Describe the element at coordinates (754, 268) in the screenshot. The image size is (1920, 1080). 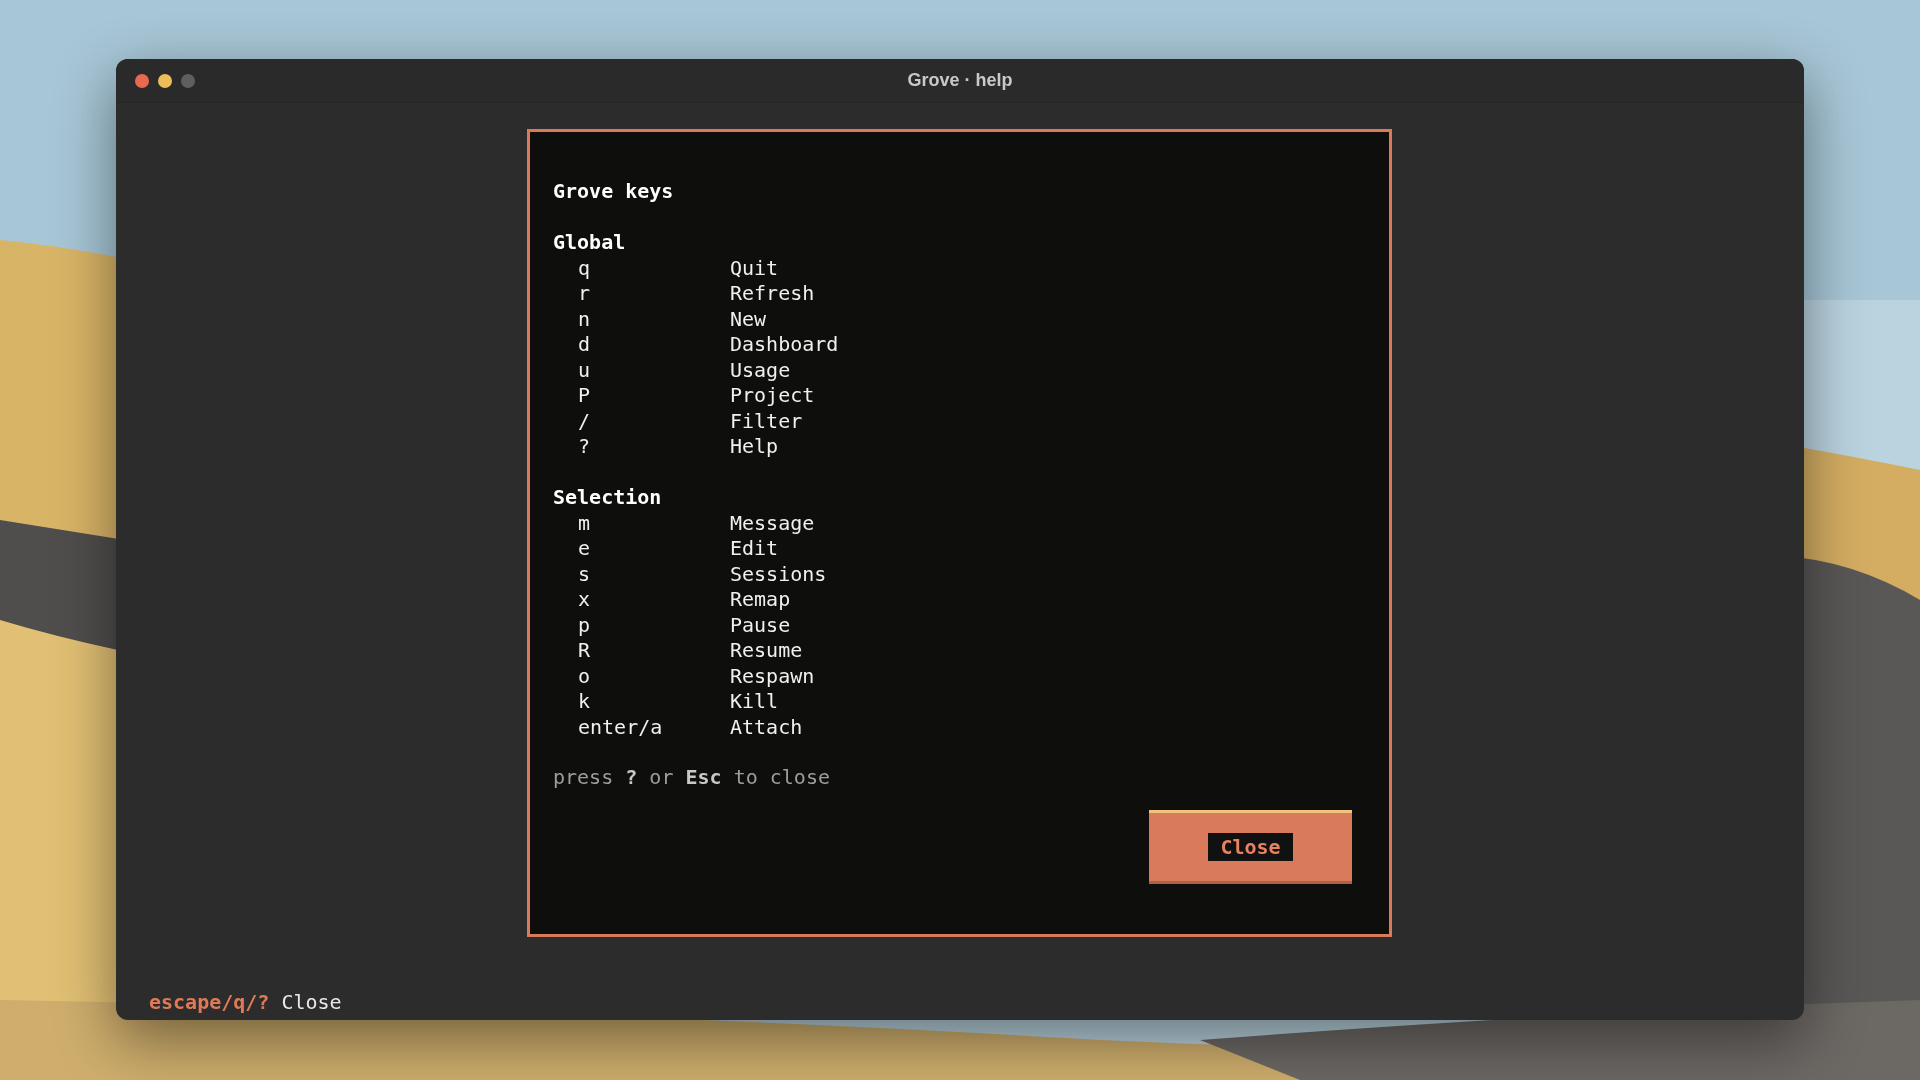
I see `key-action: Quit` at that location.